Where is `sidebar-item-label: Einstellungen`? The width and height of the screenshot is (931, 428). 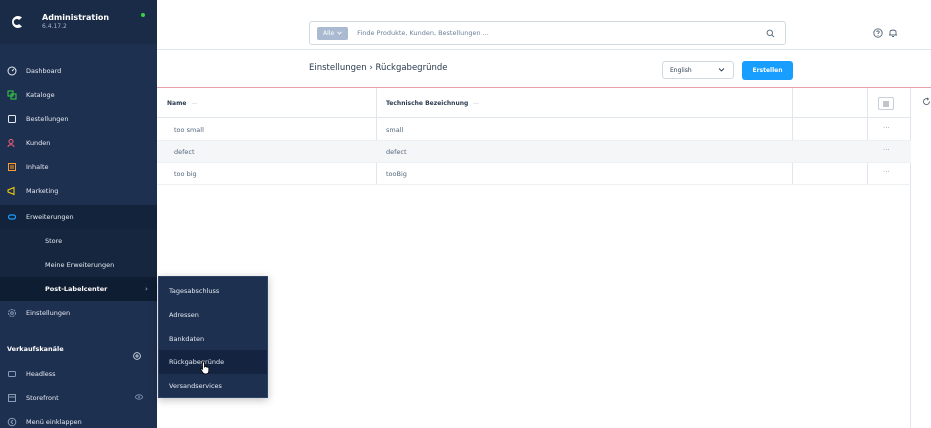 sidebar-item-label: Einstellungen is located at coordinates (48, 313).